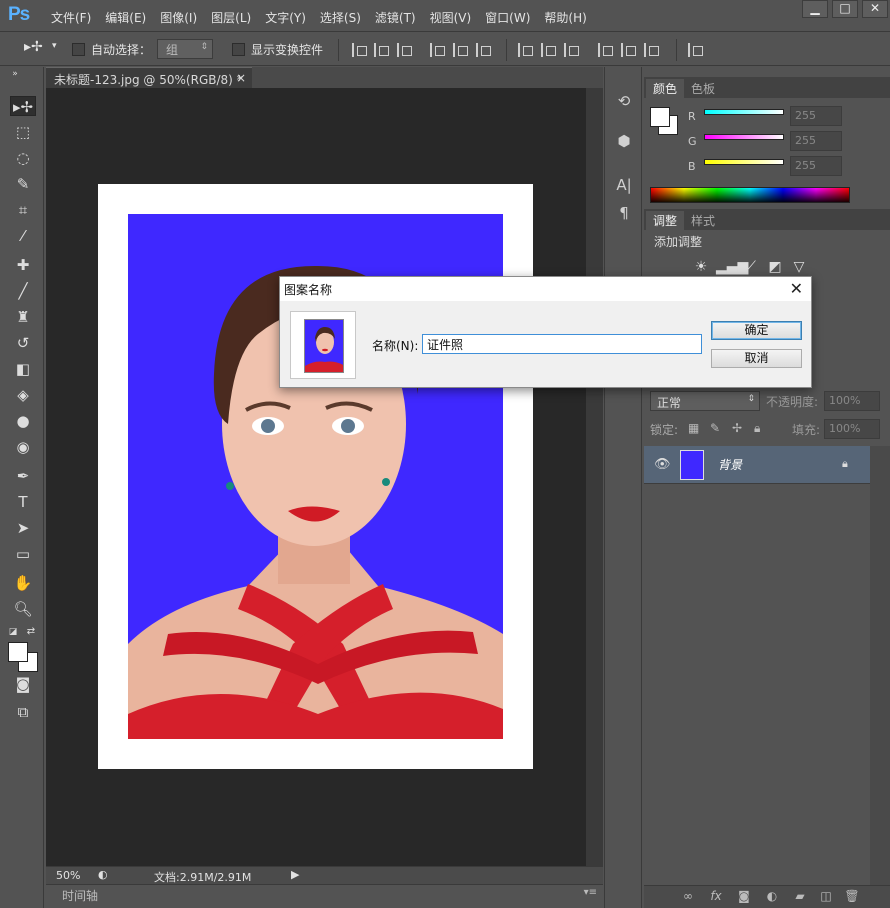 The image size is (890, 908). What do you see at coordinates (23, 343) in the screenshot?
I see `history-brush-tool-icon: ↺` at bounding box center [23, 343].